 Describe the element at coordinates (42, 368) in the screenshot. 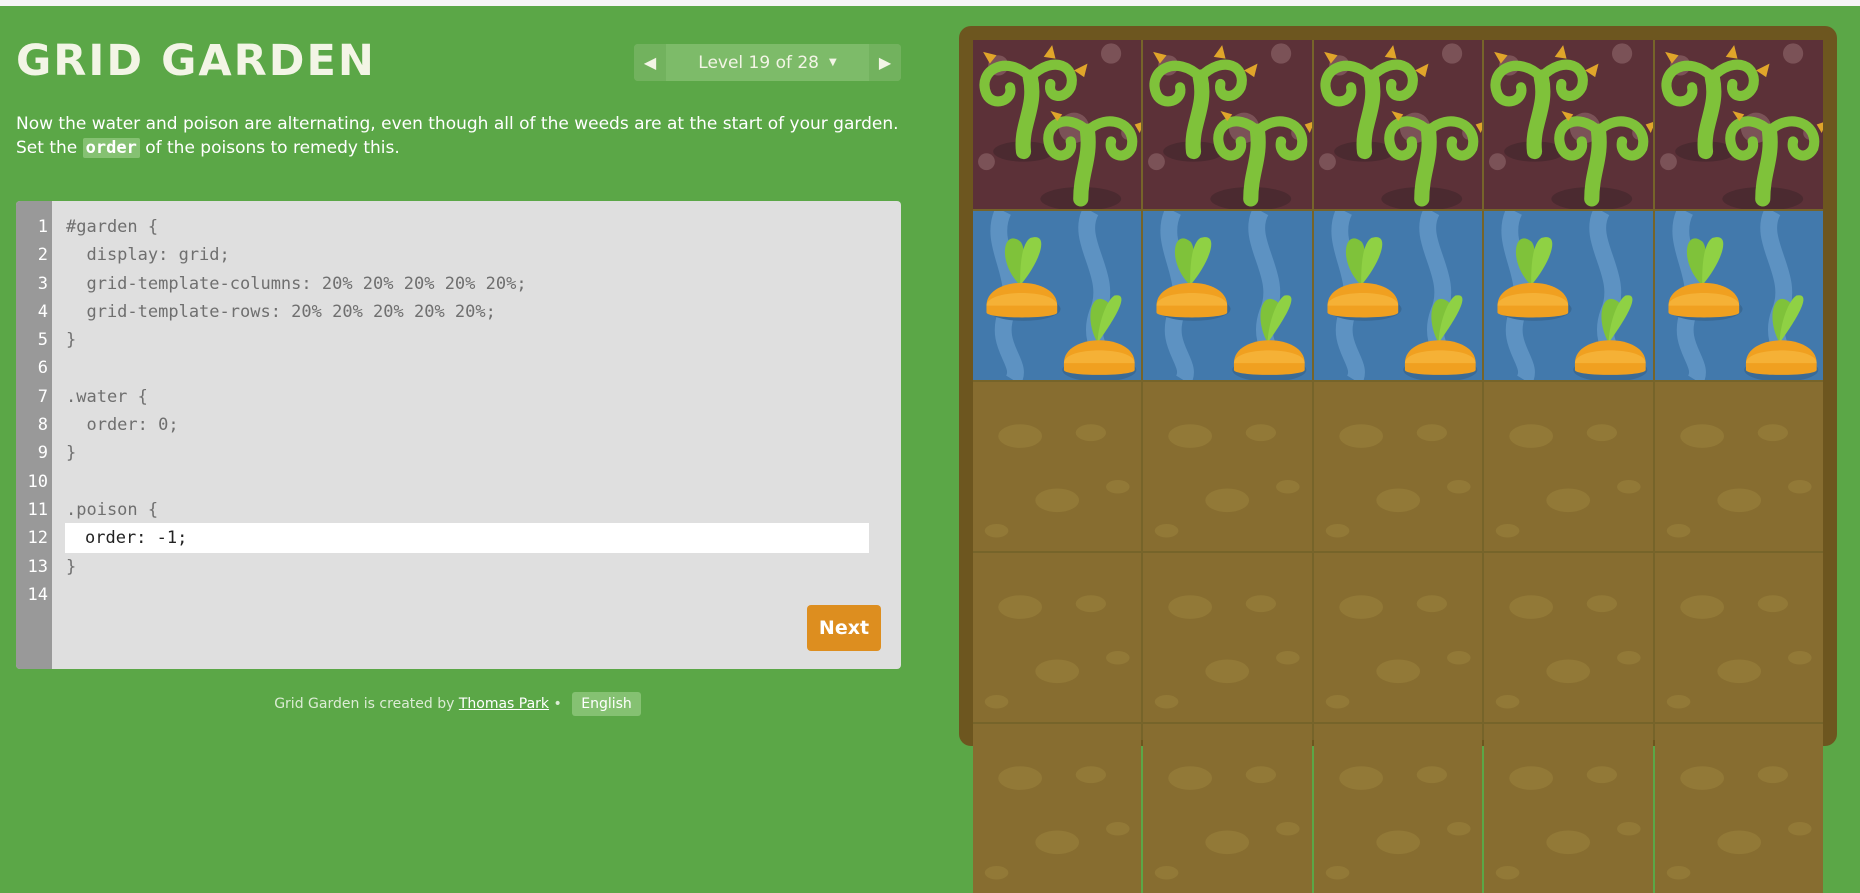

I see `line-number: 6` at that location.